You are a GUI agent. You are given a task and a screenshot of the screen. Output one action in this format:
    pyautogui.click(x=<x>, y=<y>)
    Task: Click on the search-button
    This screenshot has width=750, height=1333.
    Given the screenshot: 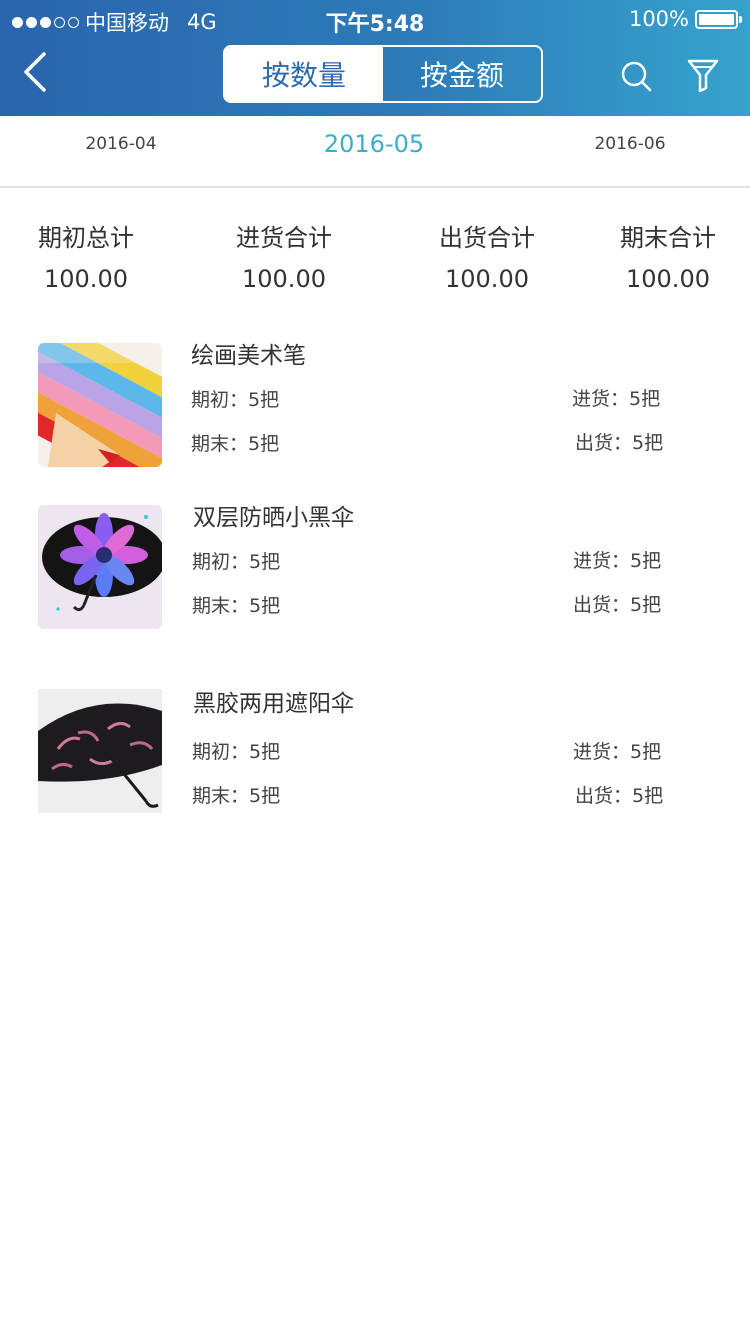 What is the action you would take?
    pyautogui.click(x=636, y=76)
    